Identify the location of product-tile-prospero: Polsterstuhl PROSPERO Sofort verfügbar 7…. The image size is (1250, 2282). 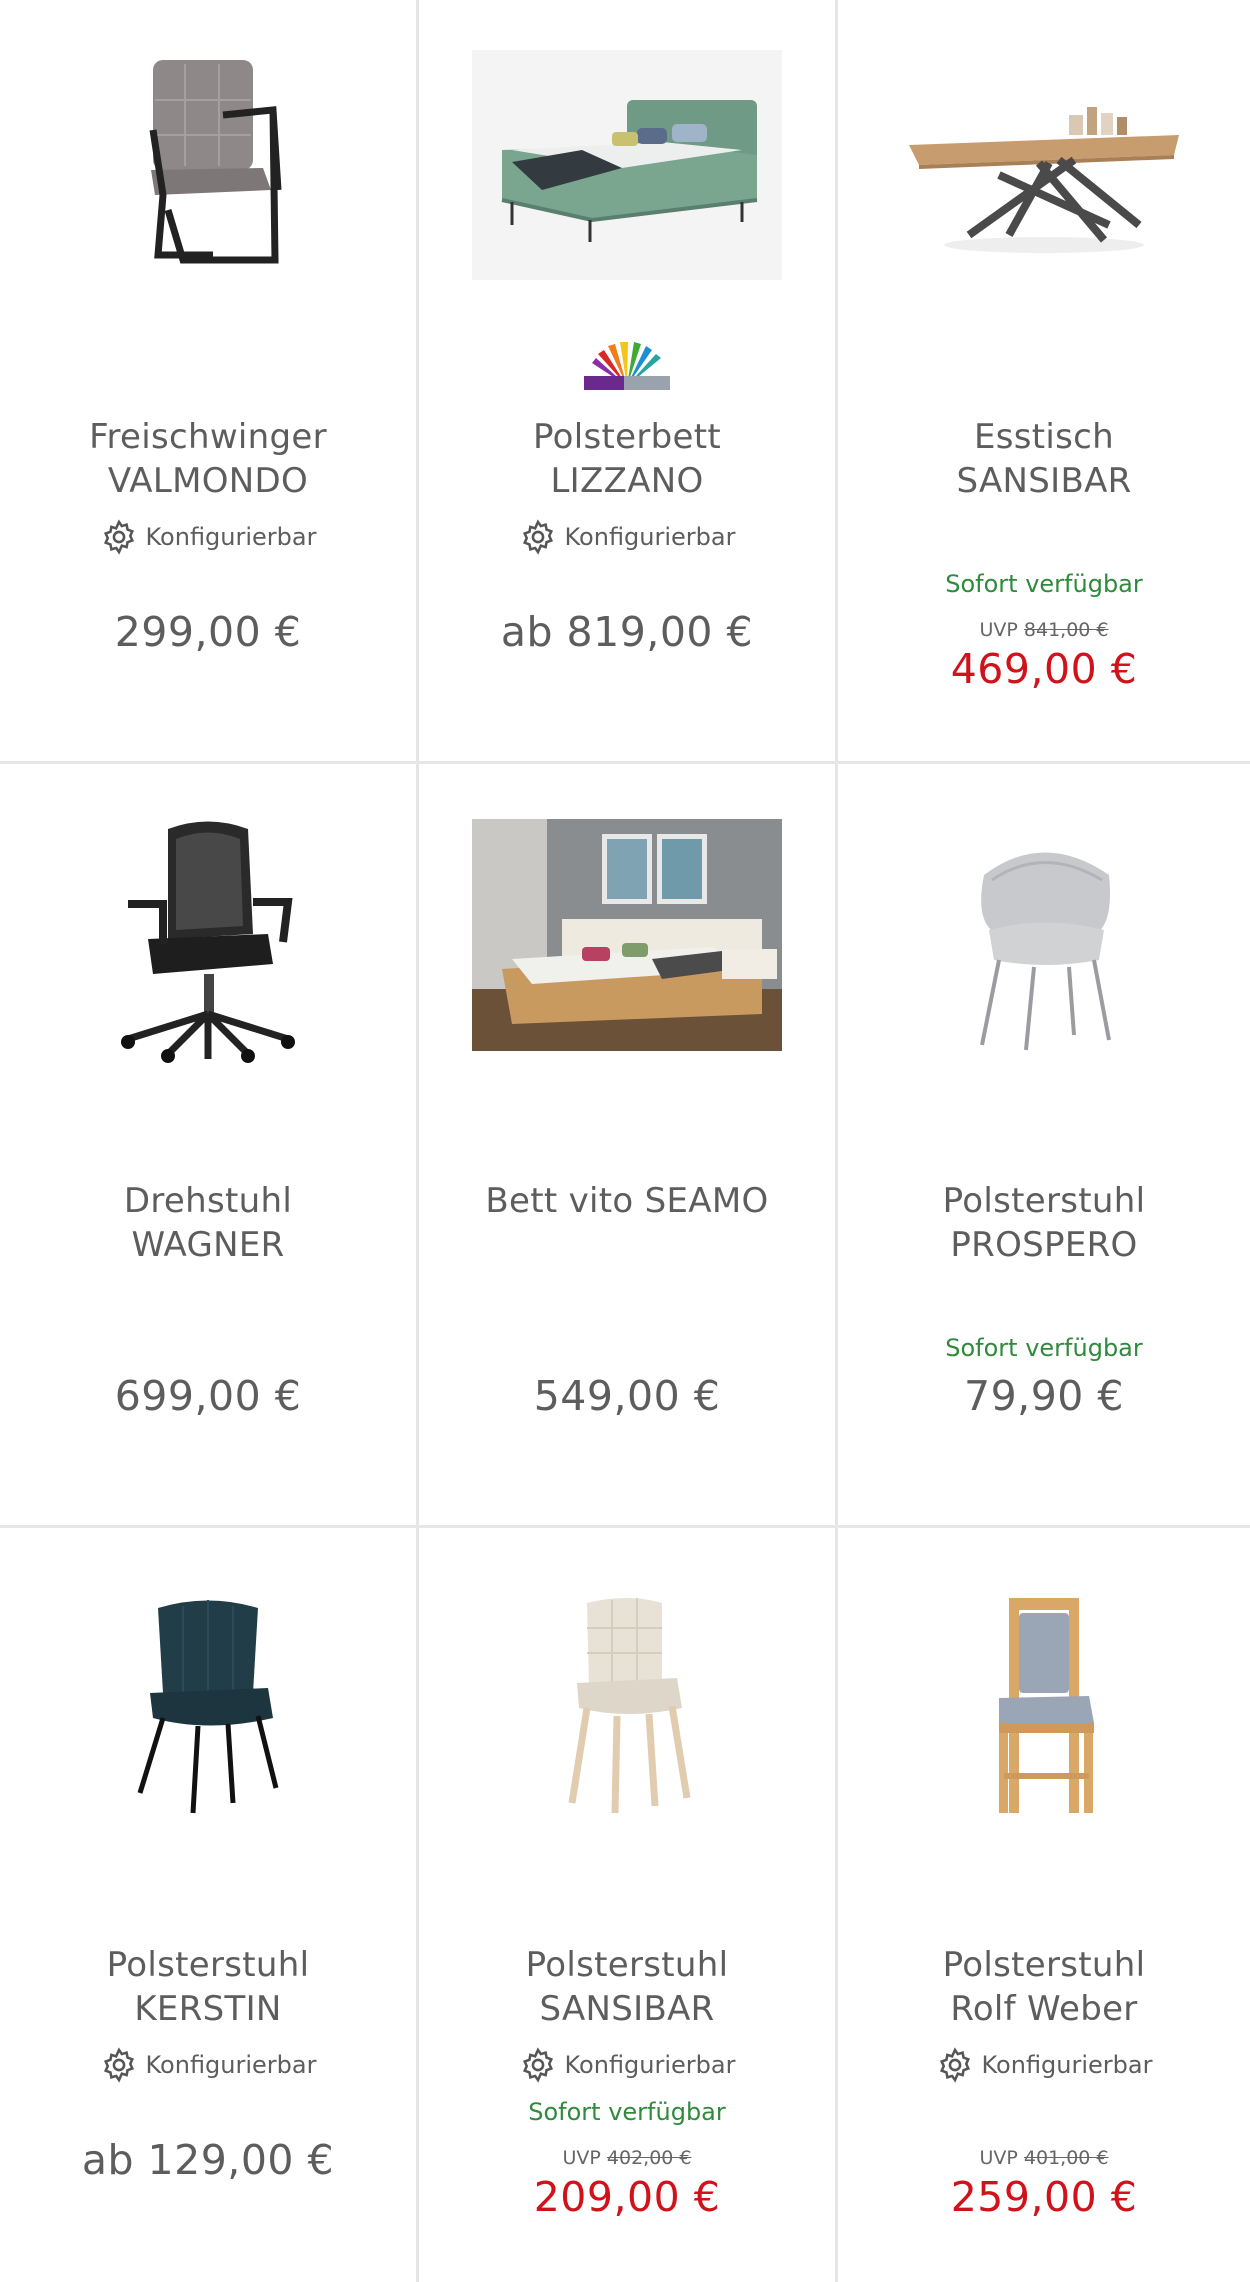
(1044, 1146).